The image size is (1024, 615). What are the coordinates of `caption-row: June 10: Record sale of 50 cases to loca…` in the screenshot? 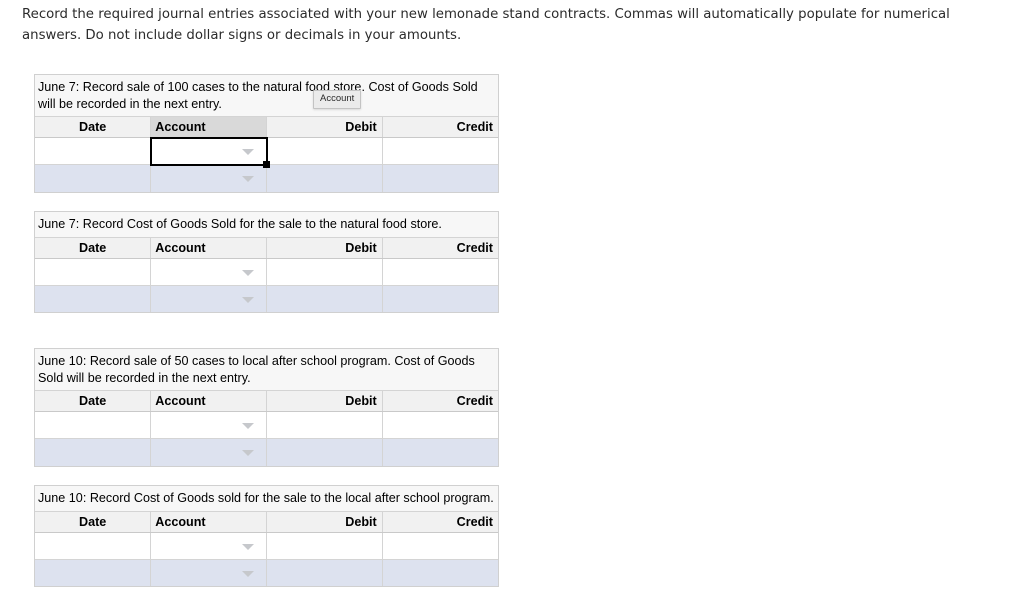 It's located at (266, 370).